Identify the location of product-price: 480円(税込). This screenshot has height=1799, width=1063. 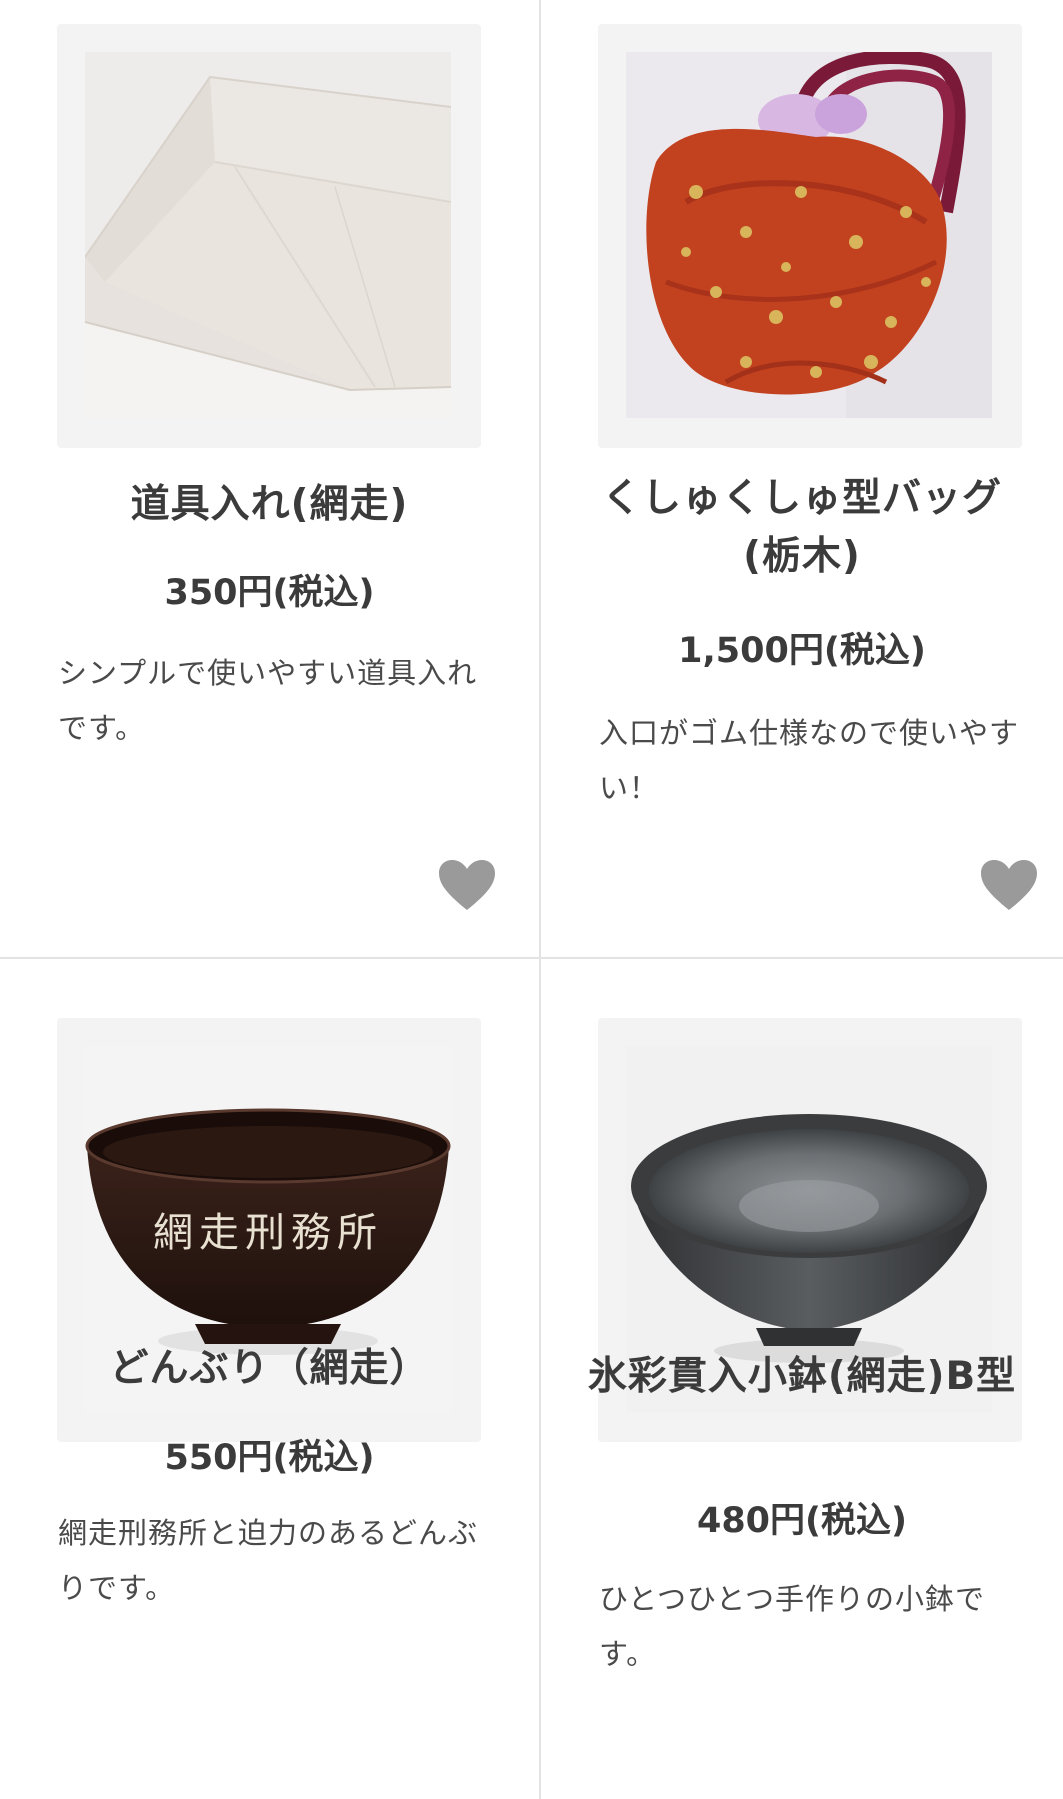
(802, 1521).